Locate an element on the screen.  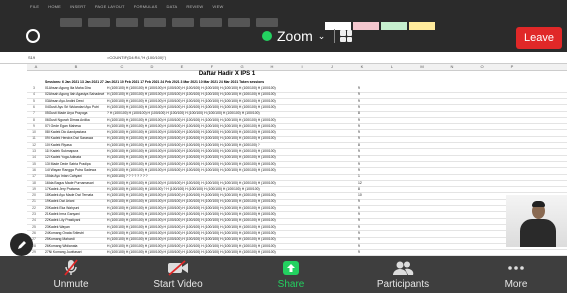
taken-sessions-cell: 1 is located at coordinates (359, 176).